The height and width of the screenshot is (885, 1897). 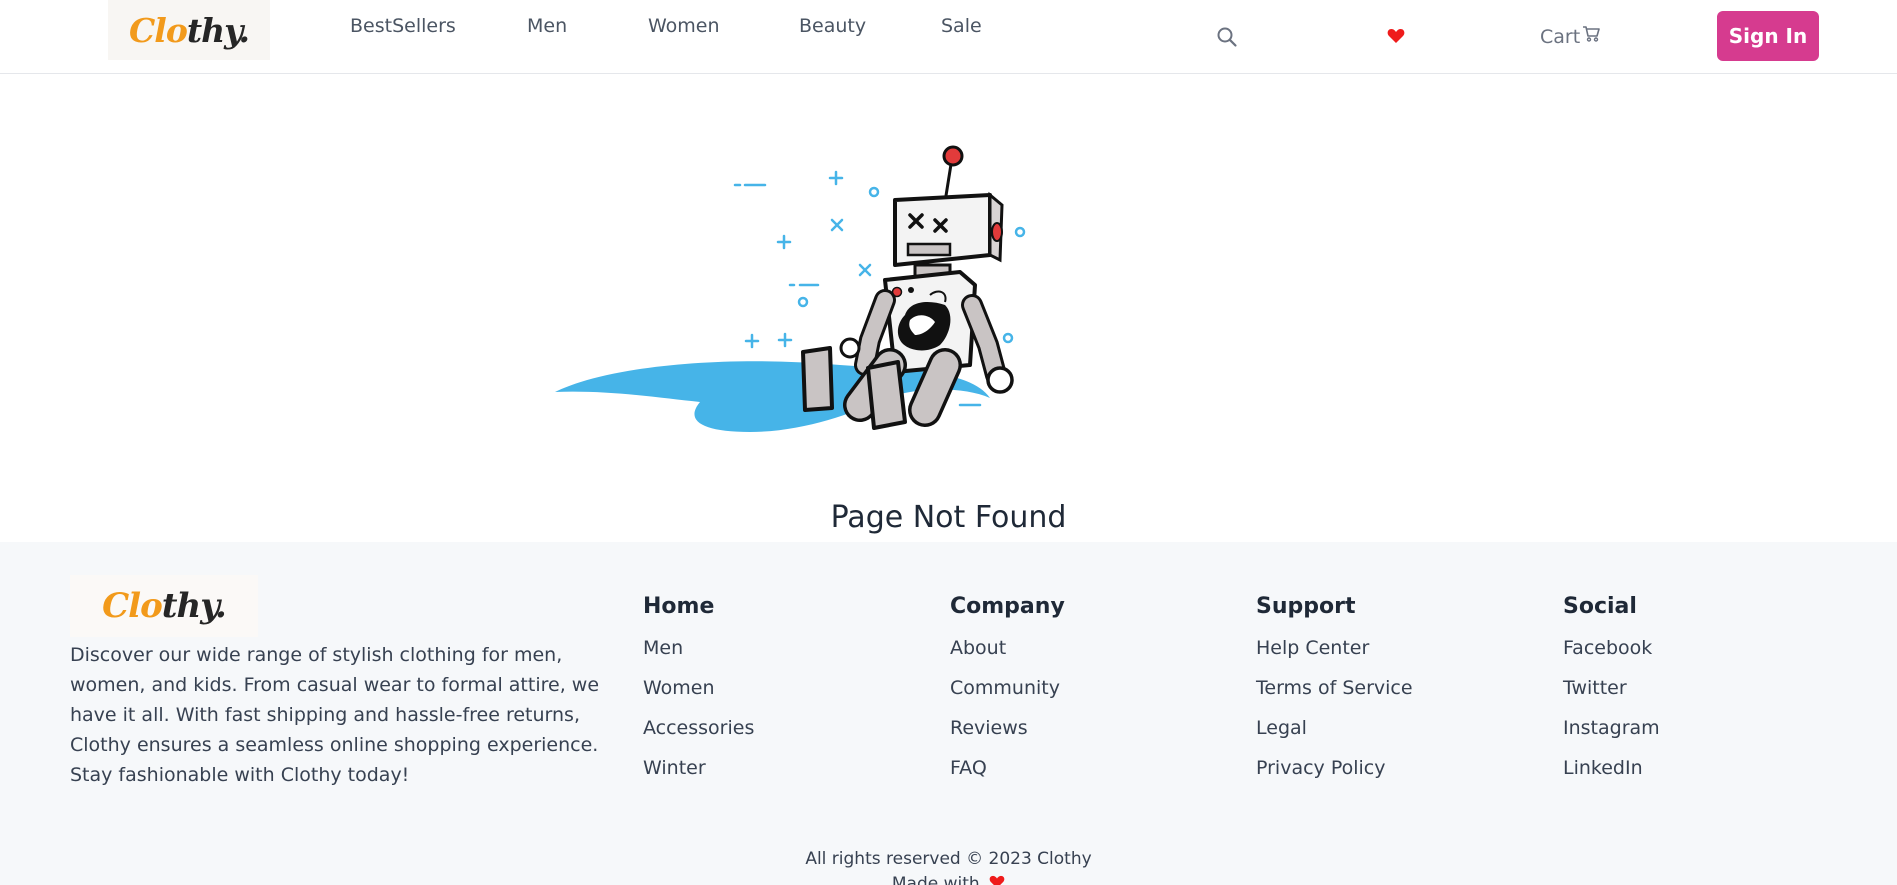 What do you see at coordinates (698, 768) in the screenshot?
I see `footer-link-winter: Winter` at bounding box center [698, 768].